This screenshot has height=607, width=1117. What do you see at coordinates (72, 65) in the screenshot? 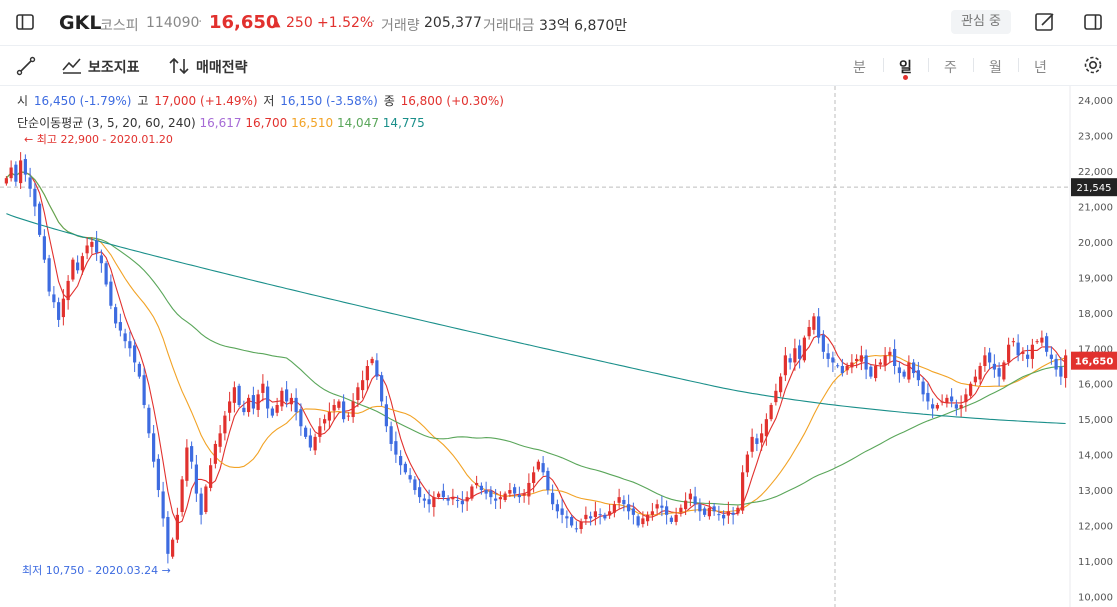
I see `indicator-icon` at bounding box center [72, 65].